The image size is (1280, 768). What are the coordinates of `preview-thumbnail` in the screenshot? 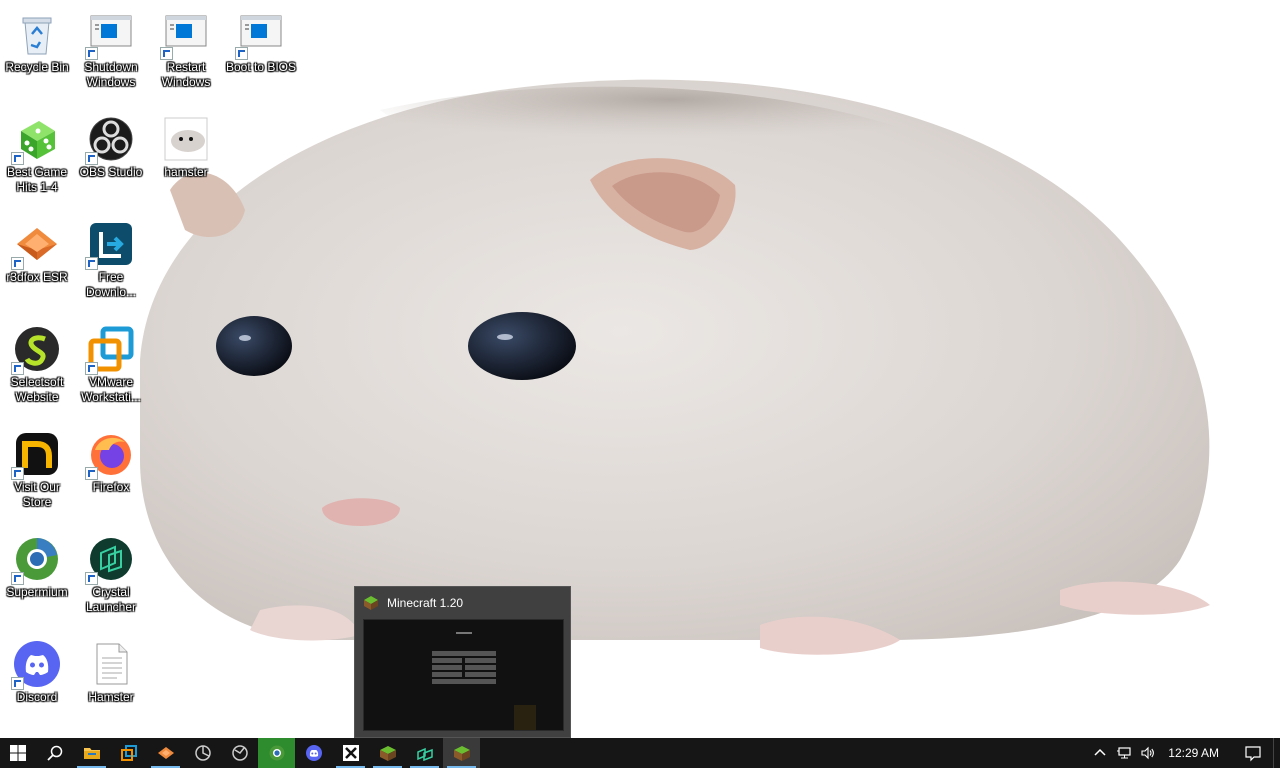 It's located at (463, 675).